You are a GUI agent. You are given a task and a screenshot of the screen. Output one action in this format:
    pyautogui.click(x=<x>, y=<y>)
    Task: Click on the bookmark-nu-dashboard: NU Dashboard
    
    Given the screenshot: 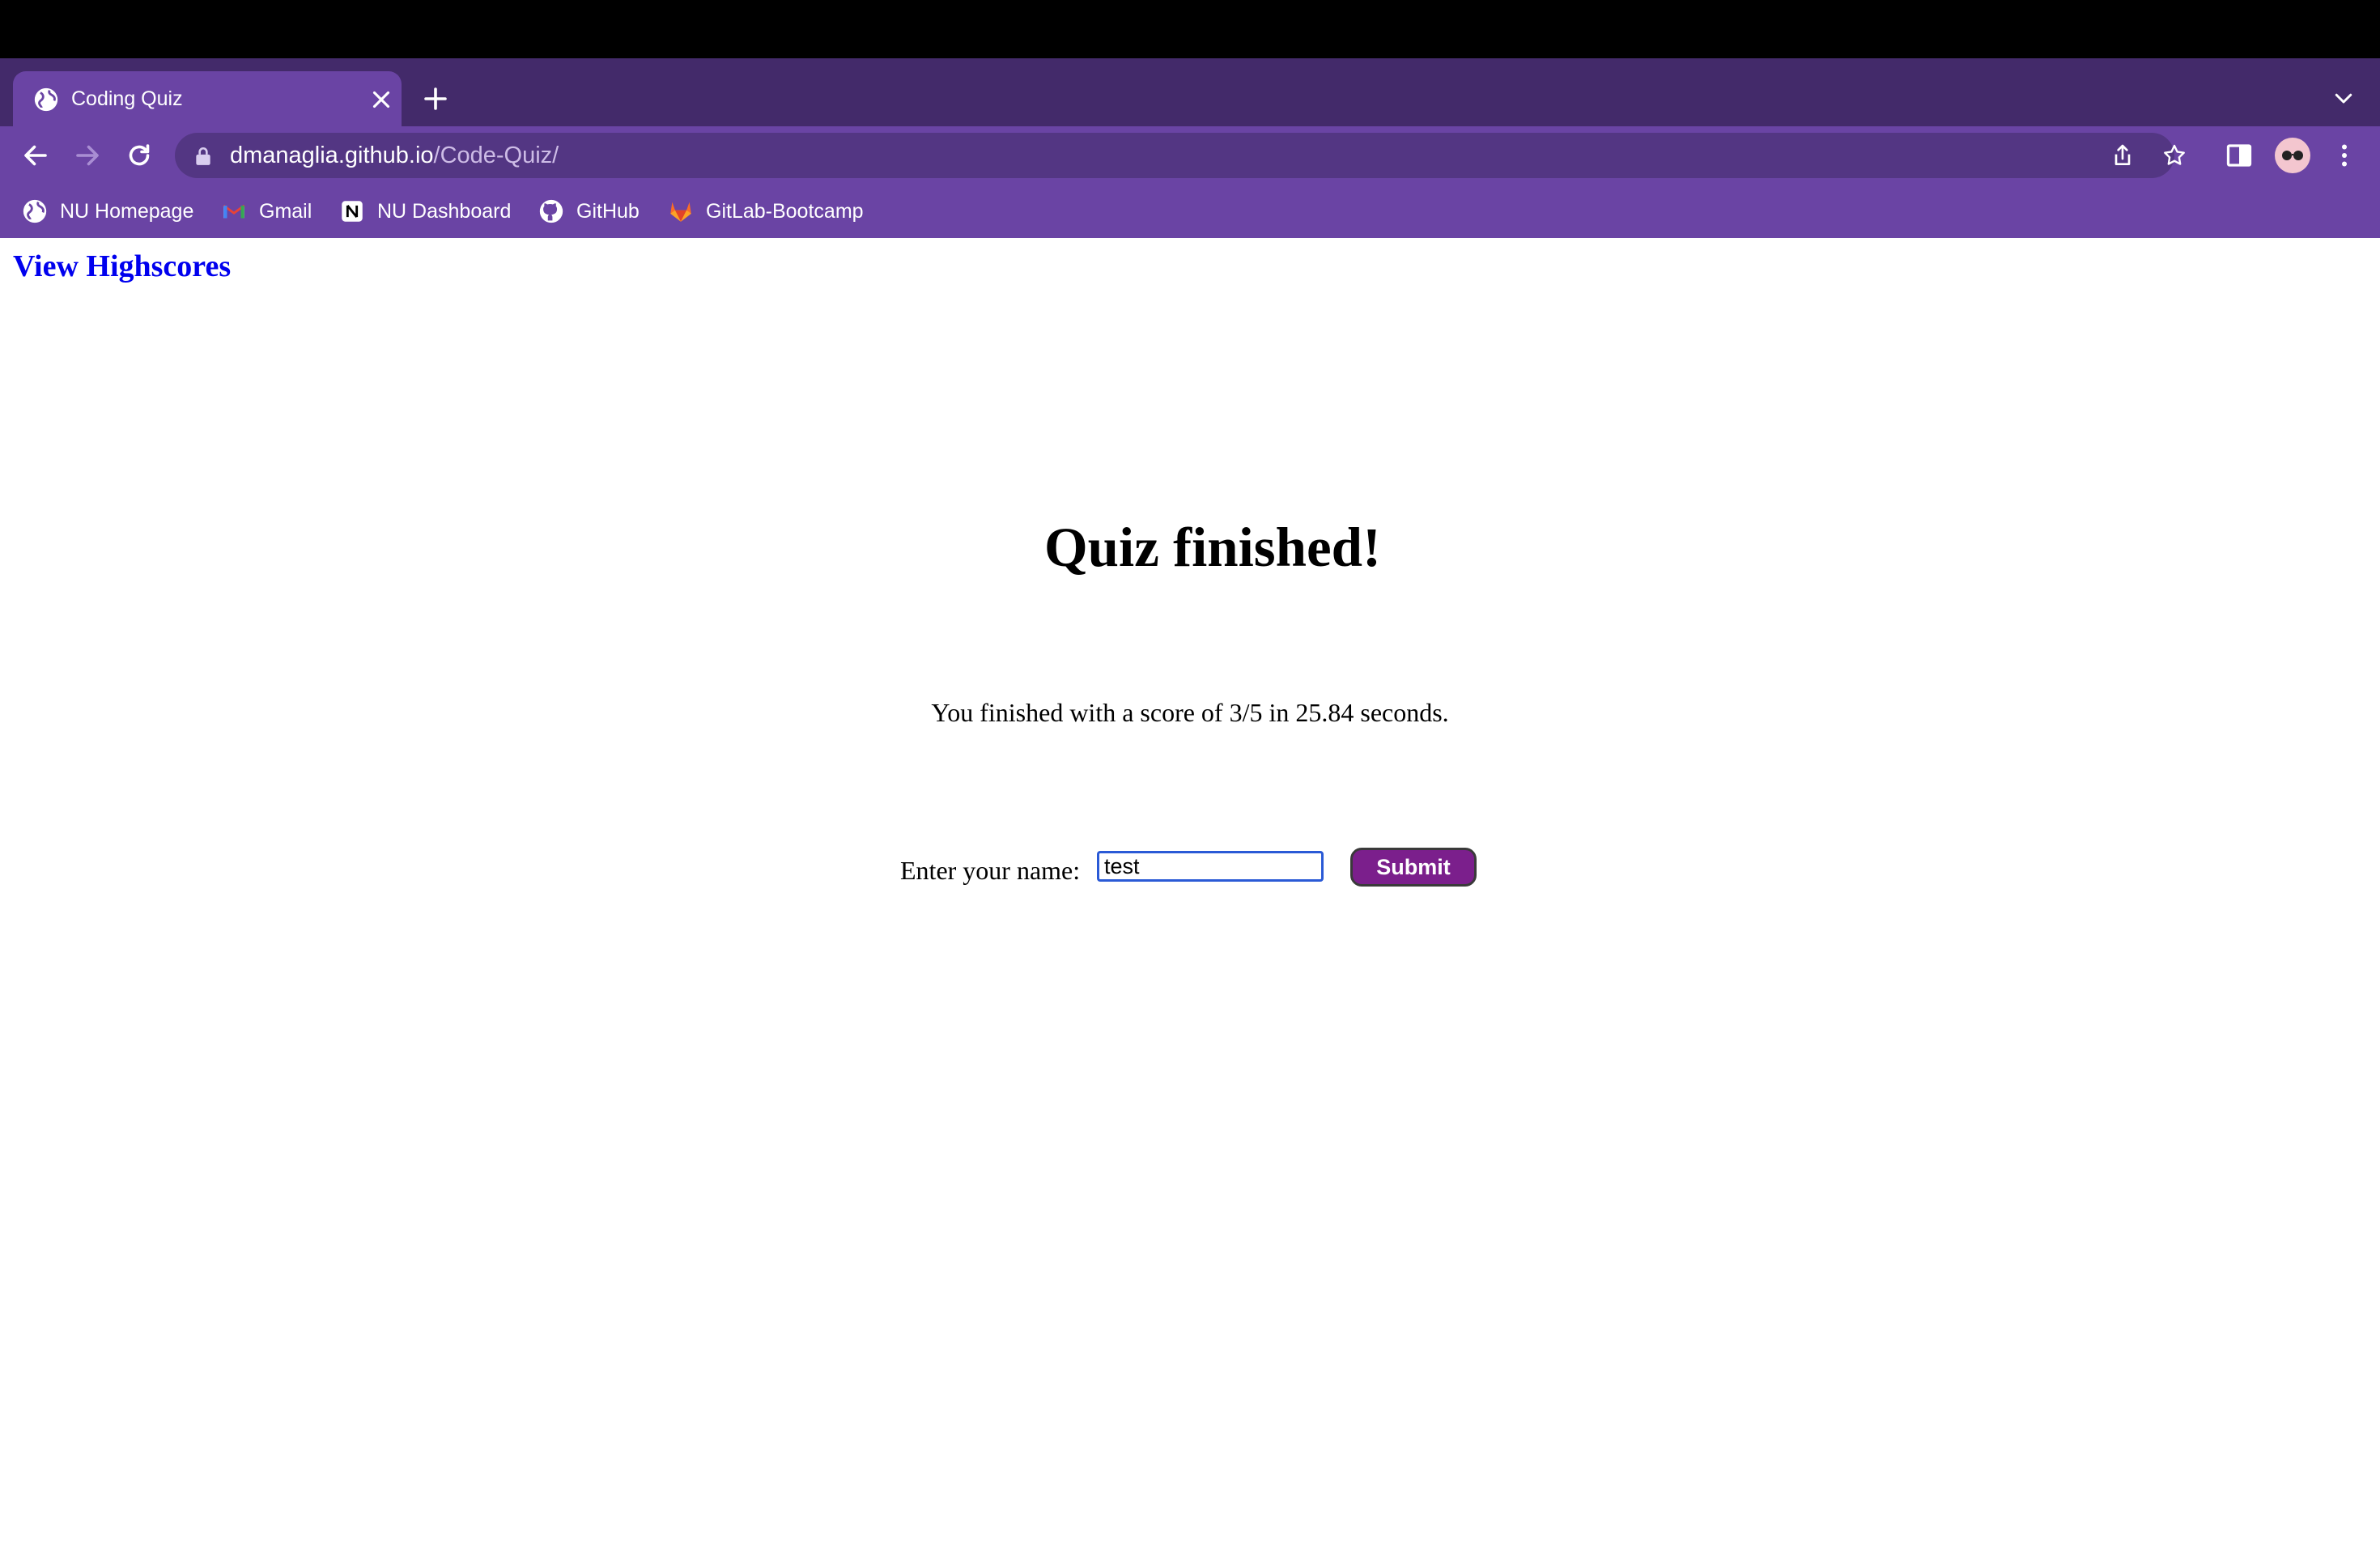 What is the action you would take?
    pyautogui.click(x=424, y=211)
    